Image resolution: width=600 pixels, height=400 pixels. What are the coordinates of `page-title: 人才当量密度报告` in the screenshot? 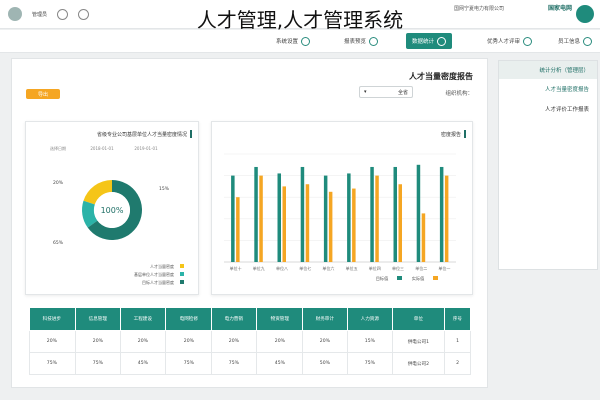 It's located at (441, 76).